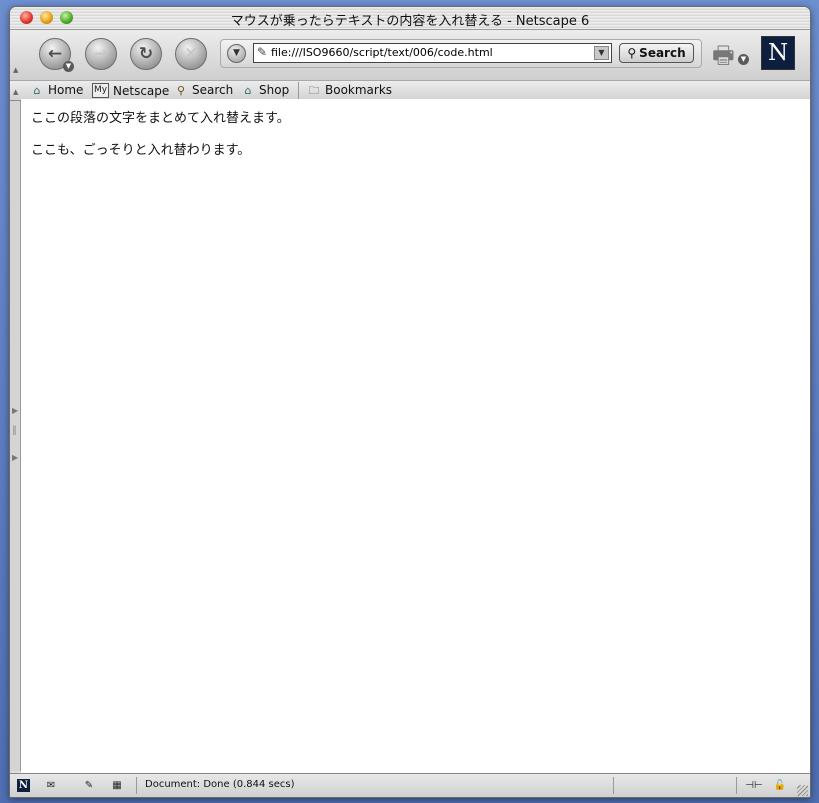 The image size is (819, 803). Describe the element at coordinates (314, 90) in the screenshot. I see `folder-icon: 🗀` at that location.